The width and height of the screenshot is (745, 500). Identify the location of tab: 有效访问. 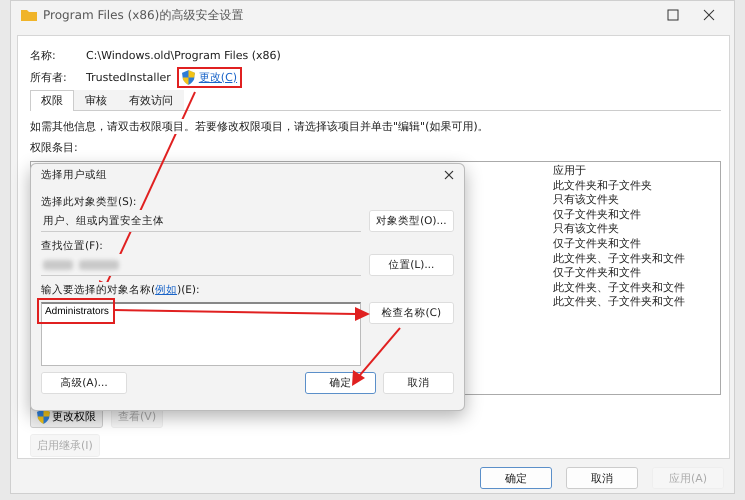
(151, 100).